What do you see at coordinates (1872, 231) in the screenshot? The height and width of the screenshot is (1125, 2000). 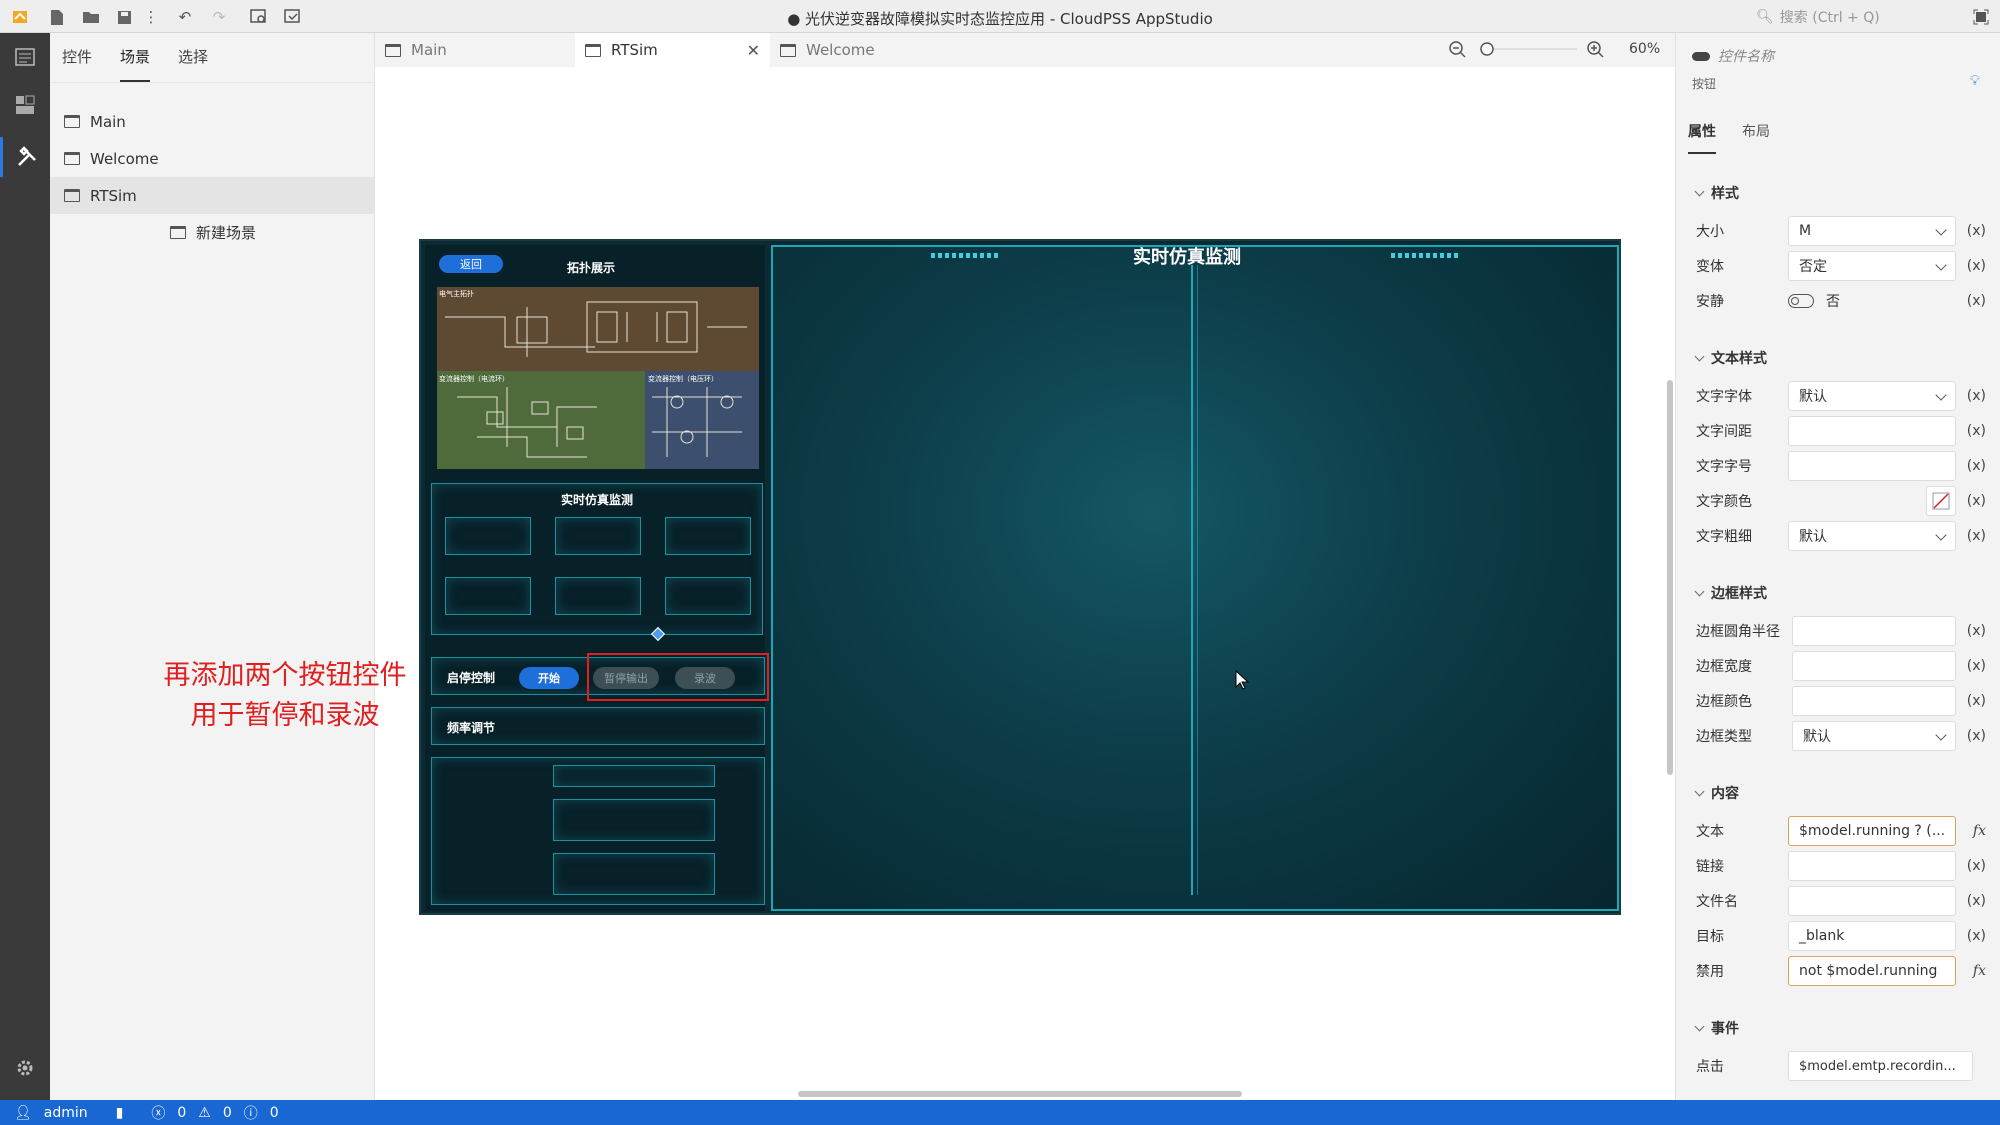 I see `size-select: M` at bounding box center [1872, 231].